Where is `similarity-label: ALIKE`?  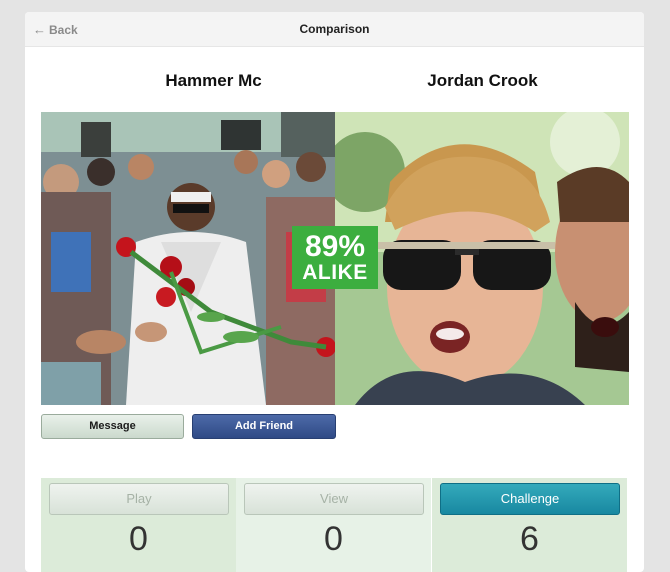
similarity-label: ALIKE is located at coordinates (335, 272).